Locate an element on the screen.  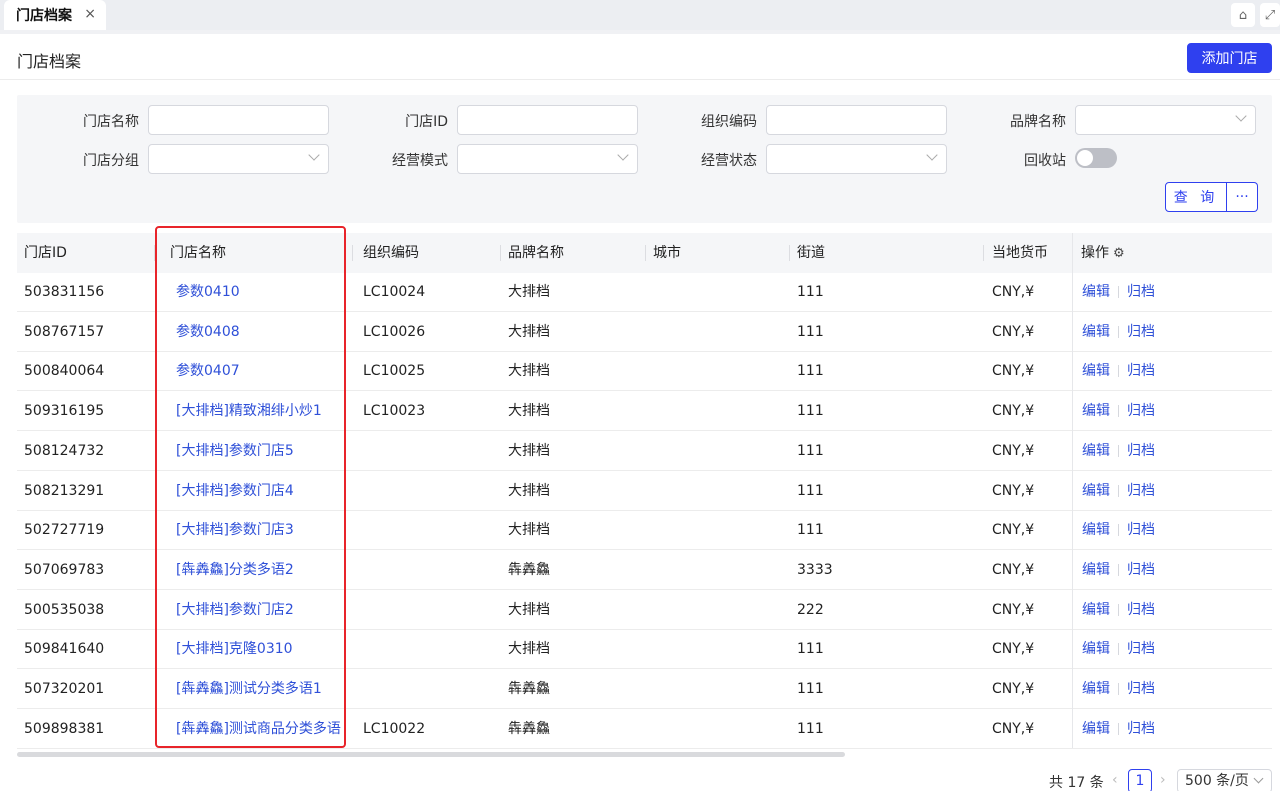
cell-store-name: [大排档]克隆0310 is located at coordinates (234, 649).